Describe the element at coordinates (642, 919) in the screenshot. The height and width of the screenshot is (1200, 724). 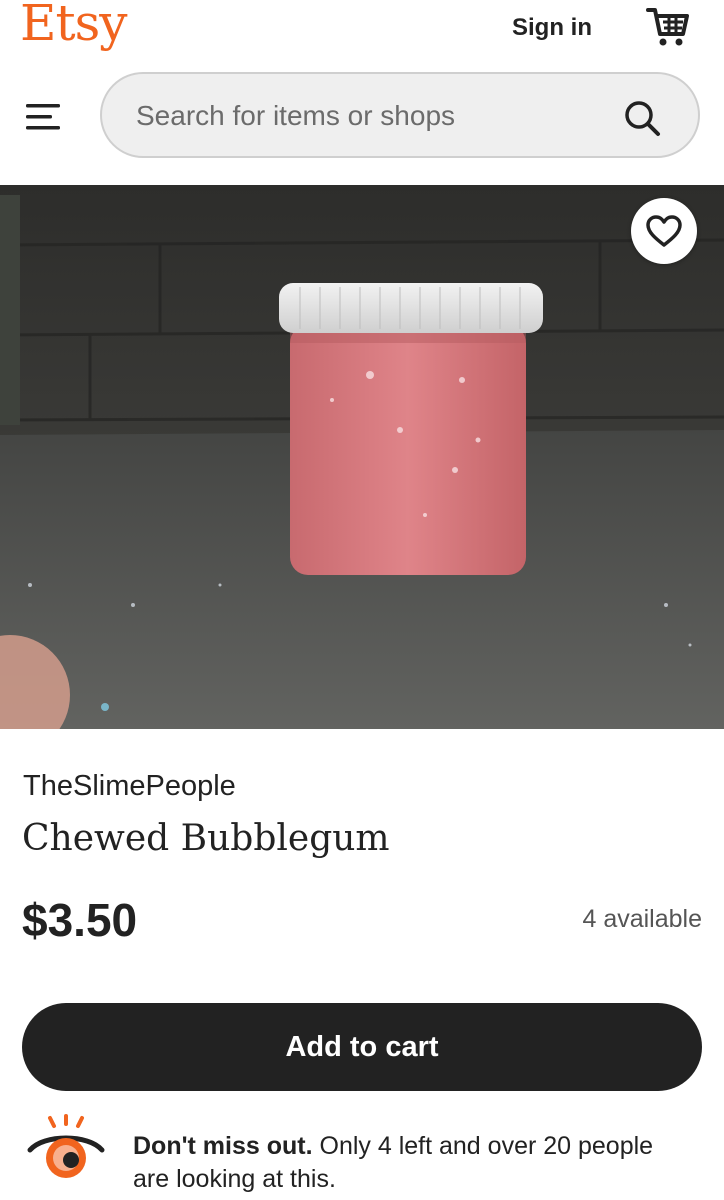
I see `availability-text: 4 available` at that location.